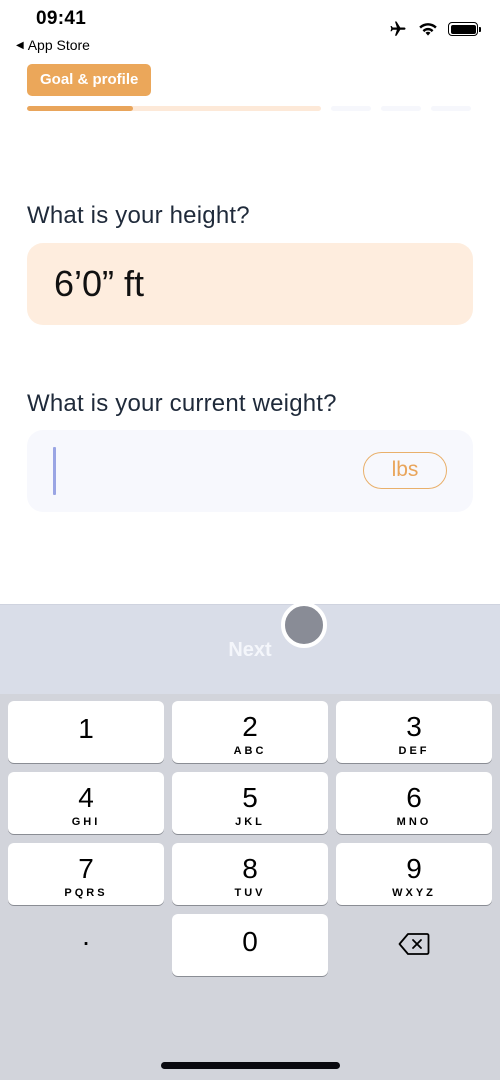 This screenshot has width=500, height=1080. Describe the element at coordinates (89, 80) in the screenshot. I see `section-chip: Goal & profile` at that location.